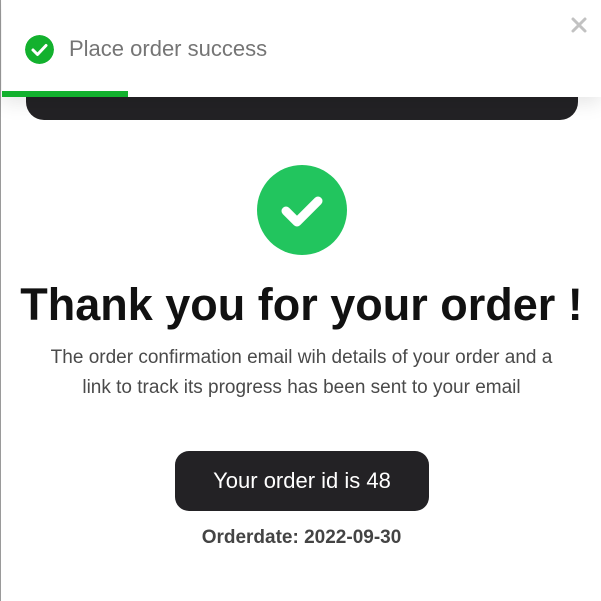 The image size is (601, 601). What do you see at coordinates (579, 25) in the screenshot?
I see `close-icon` at bounding box center [579, 25].